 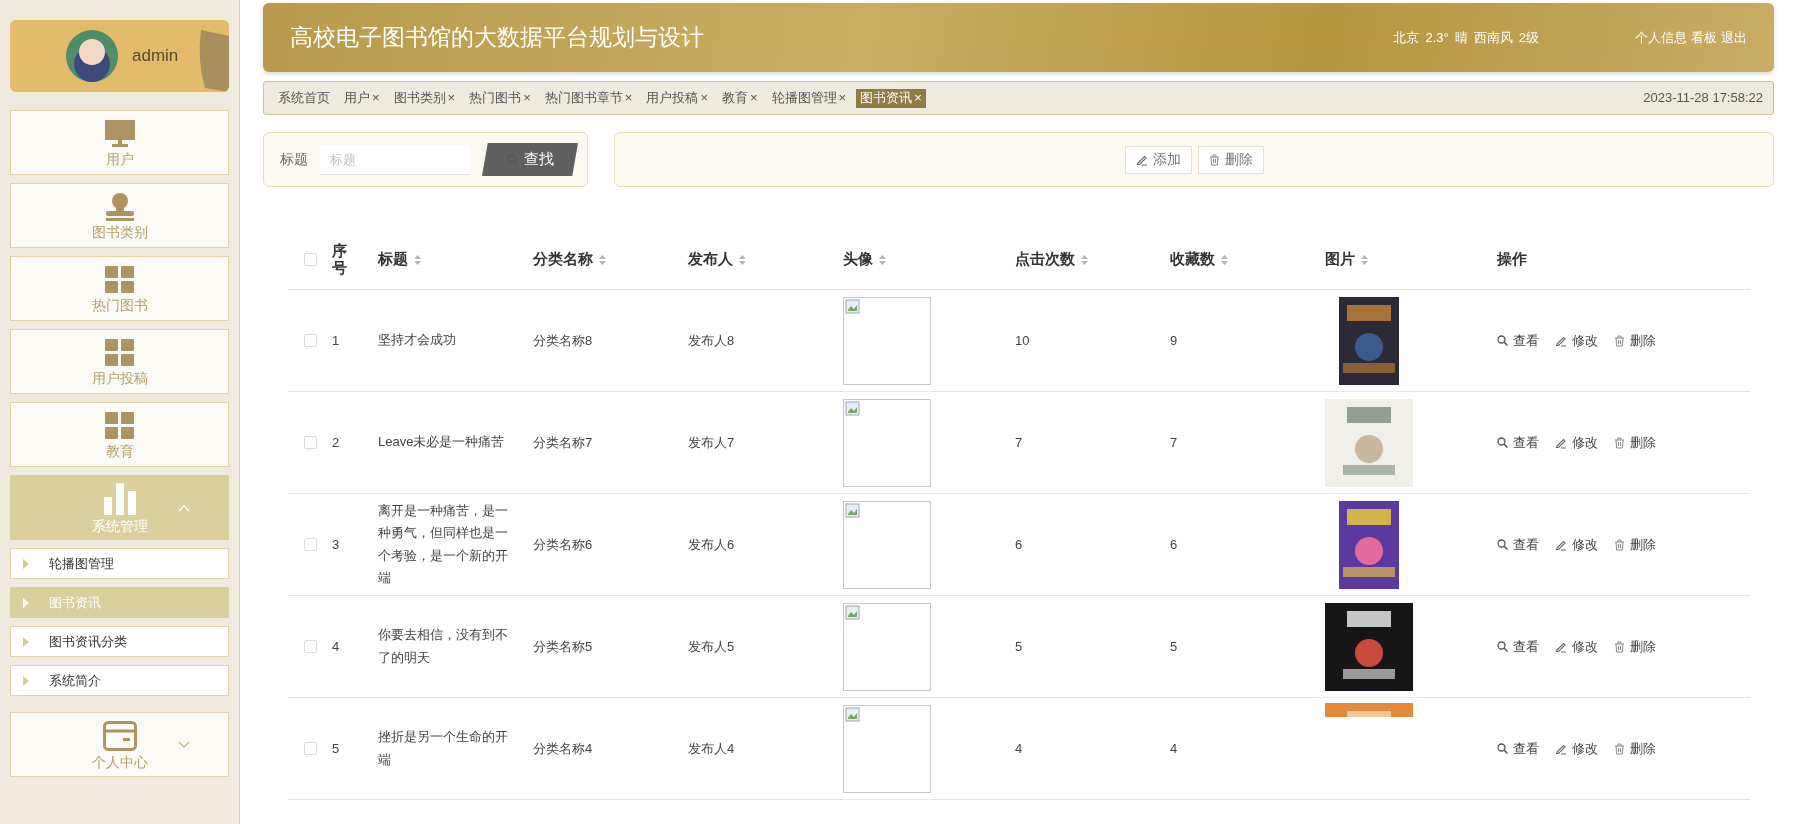 I want to click on column-header: 操作, so click(x=1512, y=259).